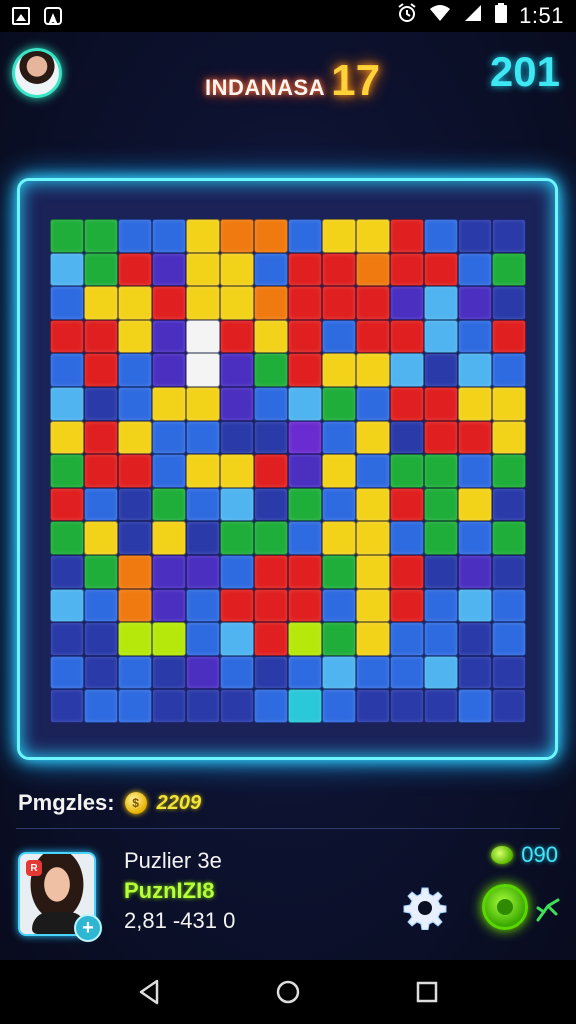  What do you see at coordinates (425, 908) in the screenshot?
I see `settings-button` at bounding box center [425, 908].